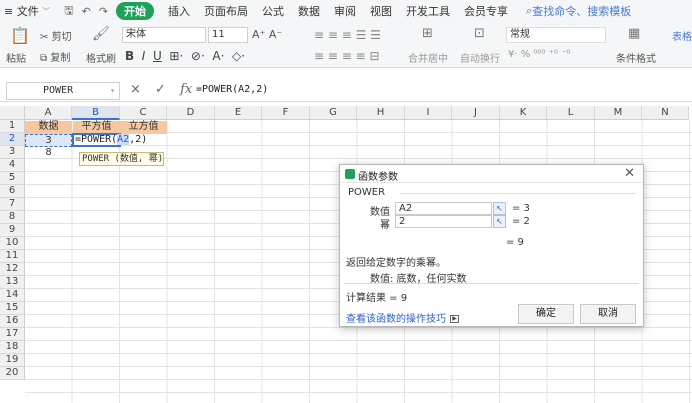 The width and height of the screenshot is (692, 403). Describe the element at coordinates (480, 57) in the screenshot. I see `wrap-text-button: 自动换行` at that location.